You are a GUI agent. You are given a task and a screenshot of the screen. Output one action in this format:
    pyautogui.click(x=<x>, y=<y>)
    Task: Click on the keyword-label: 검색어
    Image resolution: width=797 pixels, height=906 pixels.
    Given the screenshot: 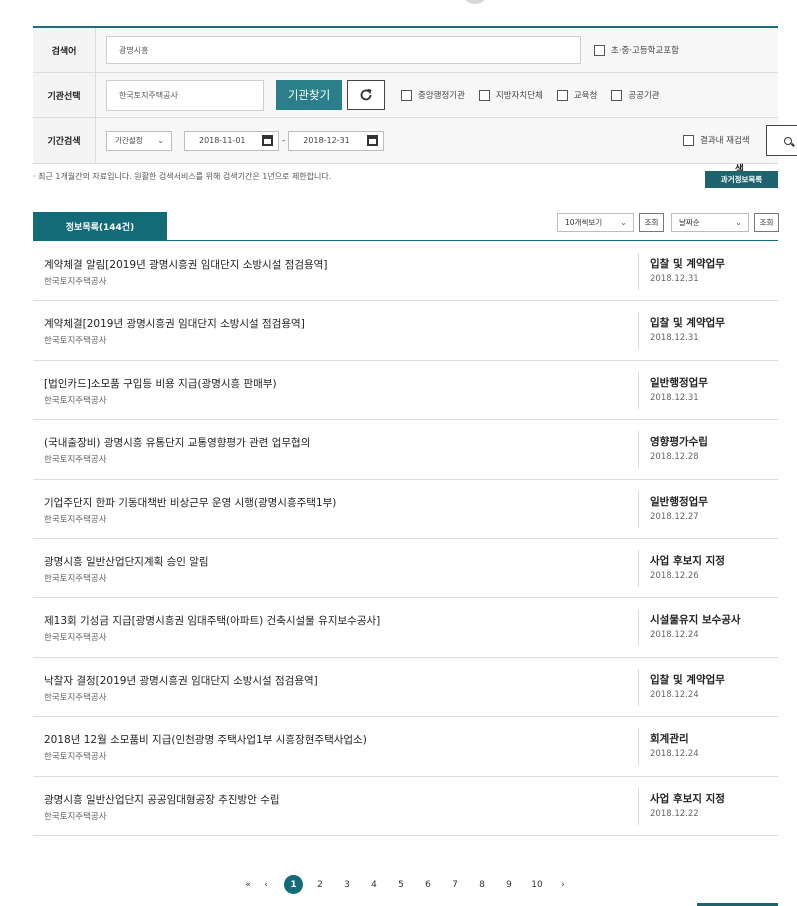 What is the action you would take?
    pyautogui.click(x=64, y=50)
    